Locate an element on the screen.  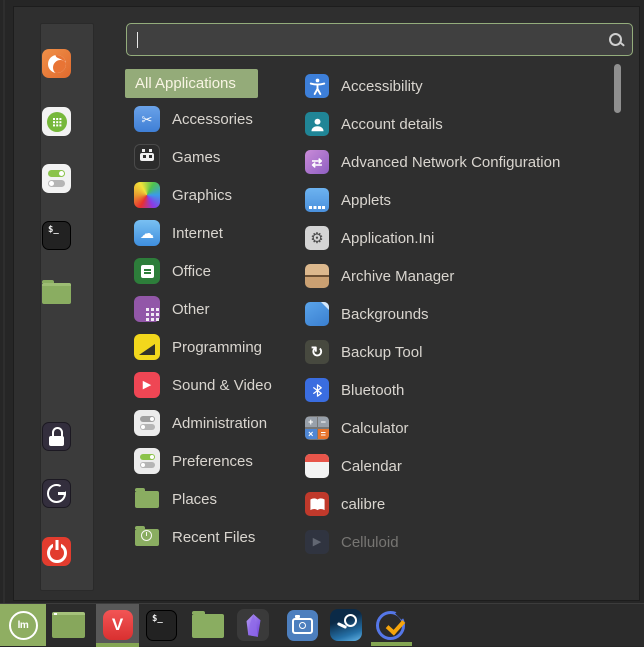
sidebar-item-shut-down is located at coordinates (56, 551).